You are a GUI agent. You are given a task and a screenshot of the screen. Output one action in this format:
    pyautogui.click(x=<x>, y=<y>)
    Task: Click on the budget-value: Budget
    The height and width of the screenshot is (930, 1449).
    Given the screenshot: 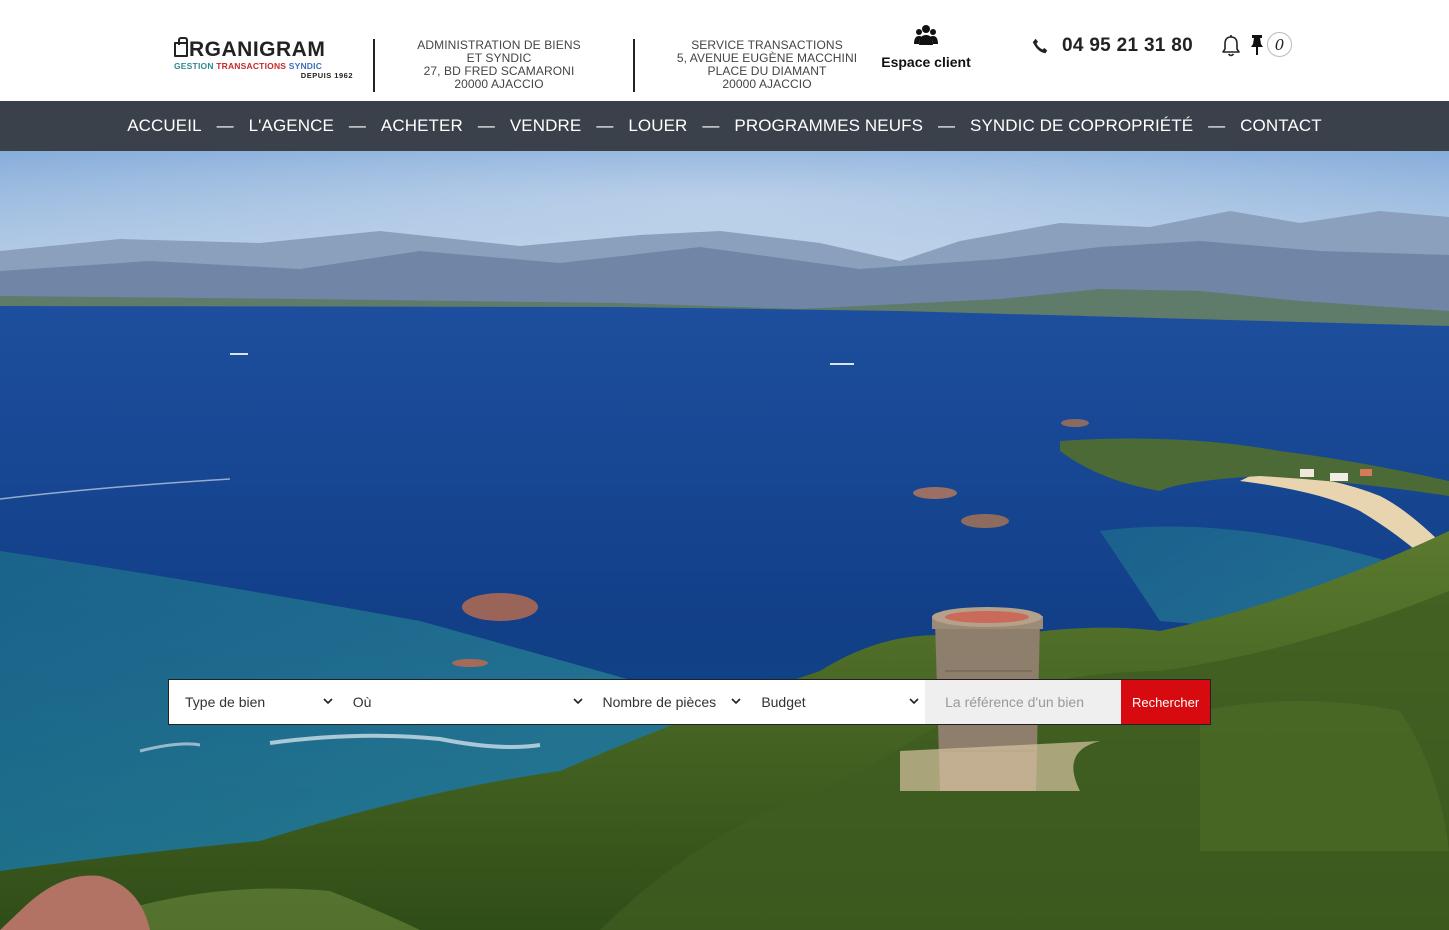 What is the action you would take?
    pyautogui.click(x=783, y=702)
    